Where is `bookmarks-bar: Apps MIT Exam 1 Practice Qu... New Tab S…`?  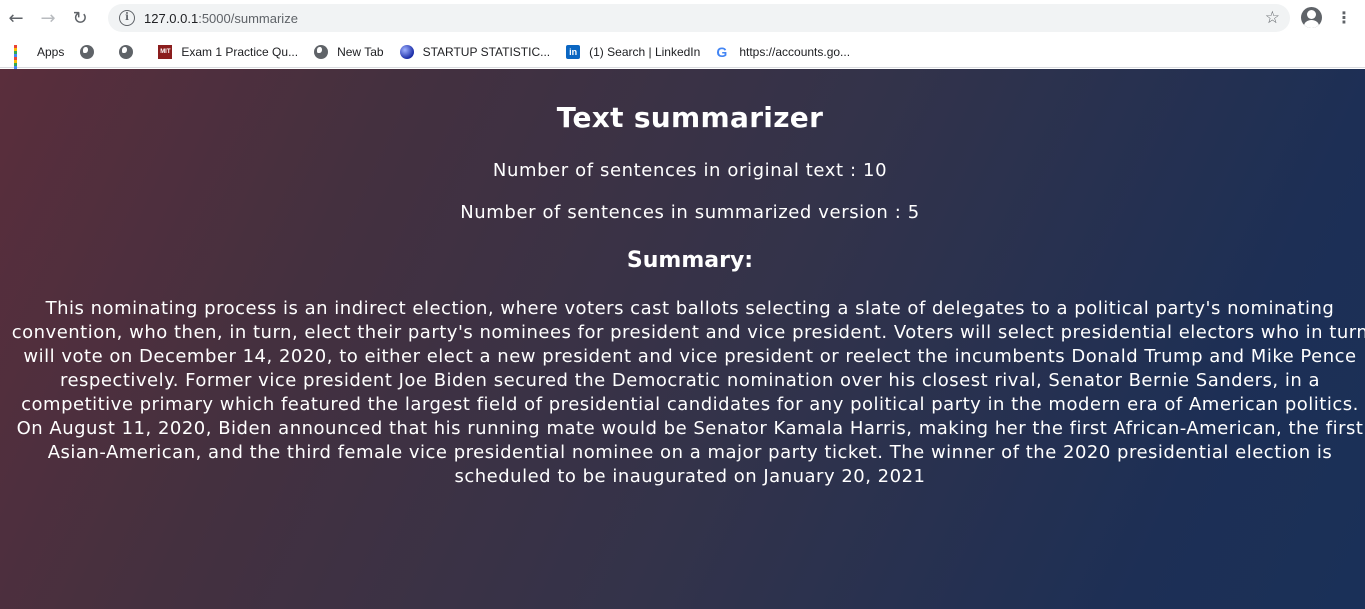
bookmarks-bar: Apps MIT Exam 1 Practice Qu... New Tab S… is located at coordinates (682, 54).